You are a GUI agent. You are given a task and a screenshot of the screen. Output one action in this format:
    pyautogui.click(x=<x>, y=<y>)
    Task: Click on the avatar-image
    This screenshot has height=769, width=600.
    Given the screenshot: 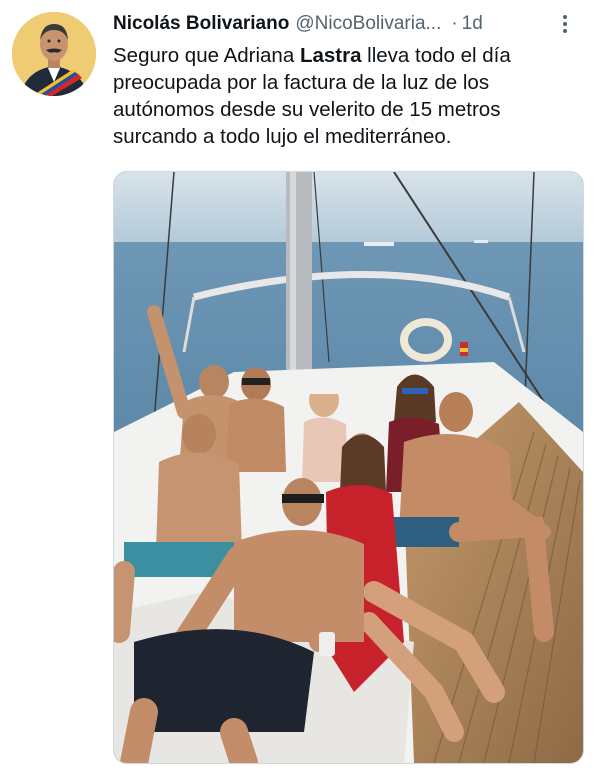 What is the action you would take?
    pyautogui.click(x=54, y=54)
    